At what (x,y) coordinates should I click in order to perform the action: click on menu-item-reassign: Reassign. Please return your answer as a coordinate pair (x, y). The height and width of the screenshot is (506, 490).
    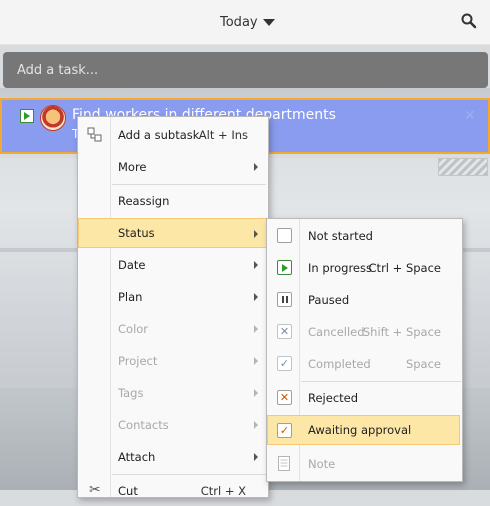
    Looking at the image, I should click on (172, 201).